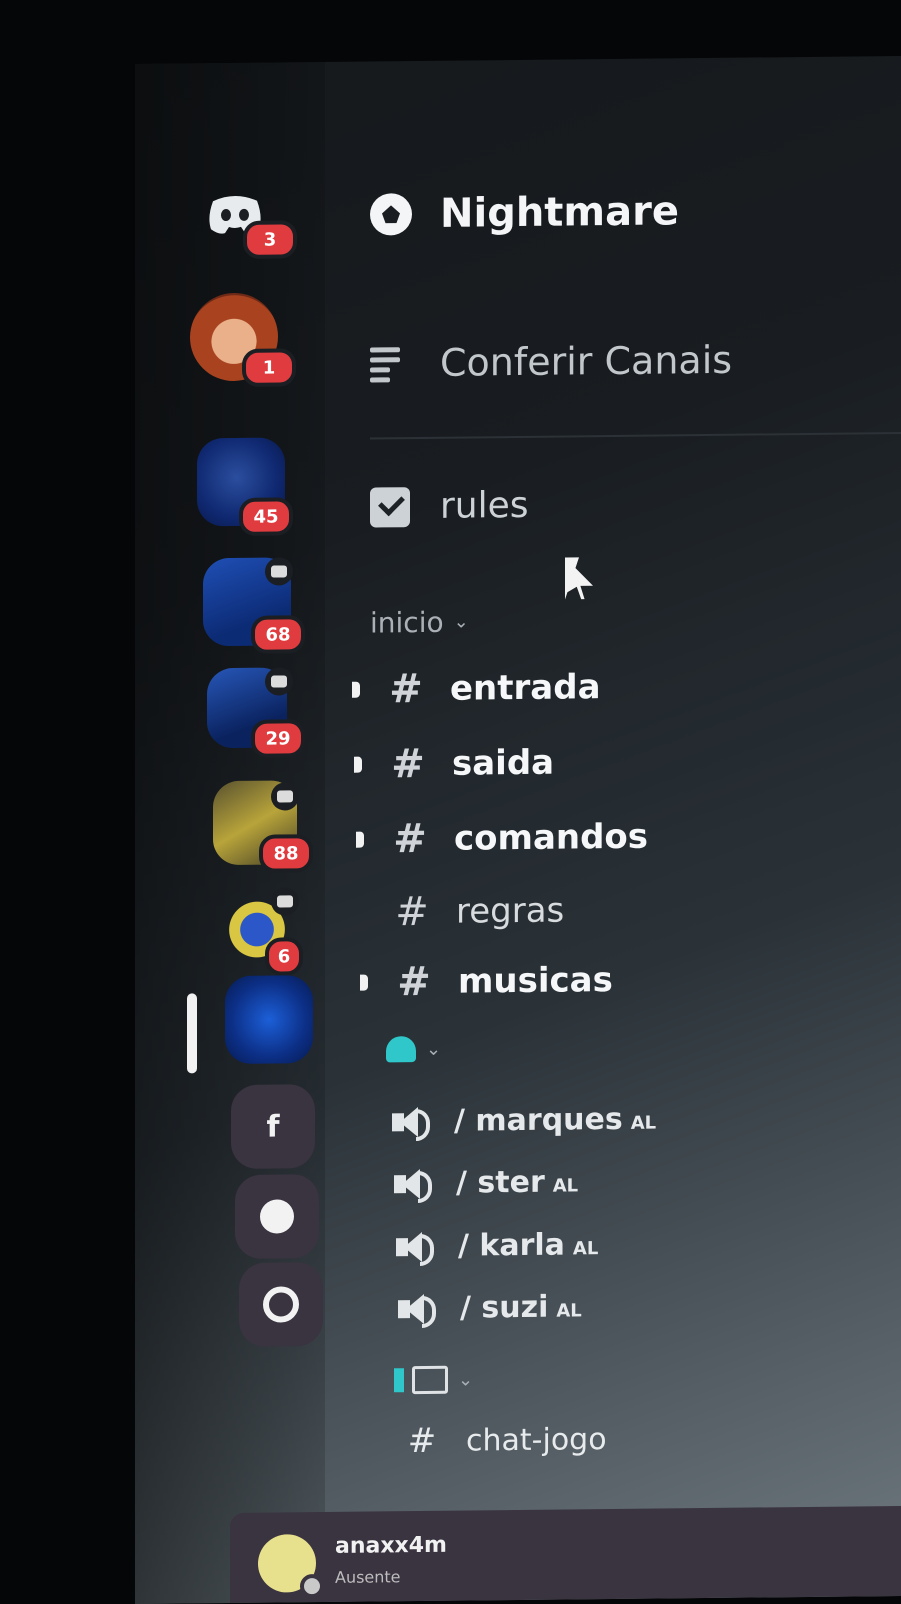  I want to click on monitor-icon, so click(430, 1380).